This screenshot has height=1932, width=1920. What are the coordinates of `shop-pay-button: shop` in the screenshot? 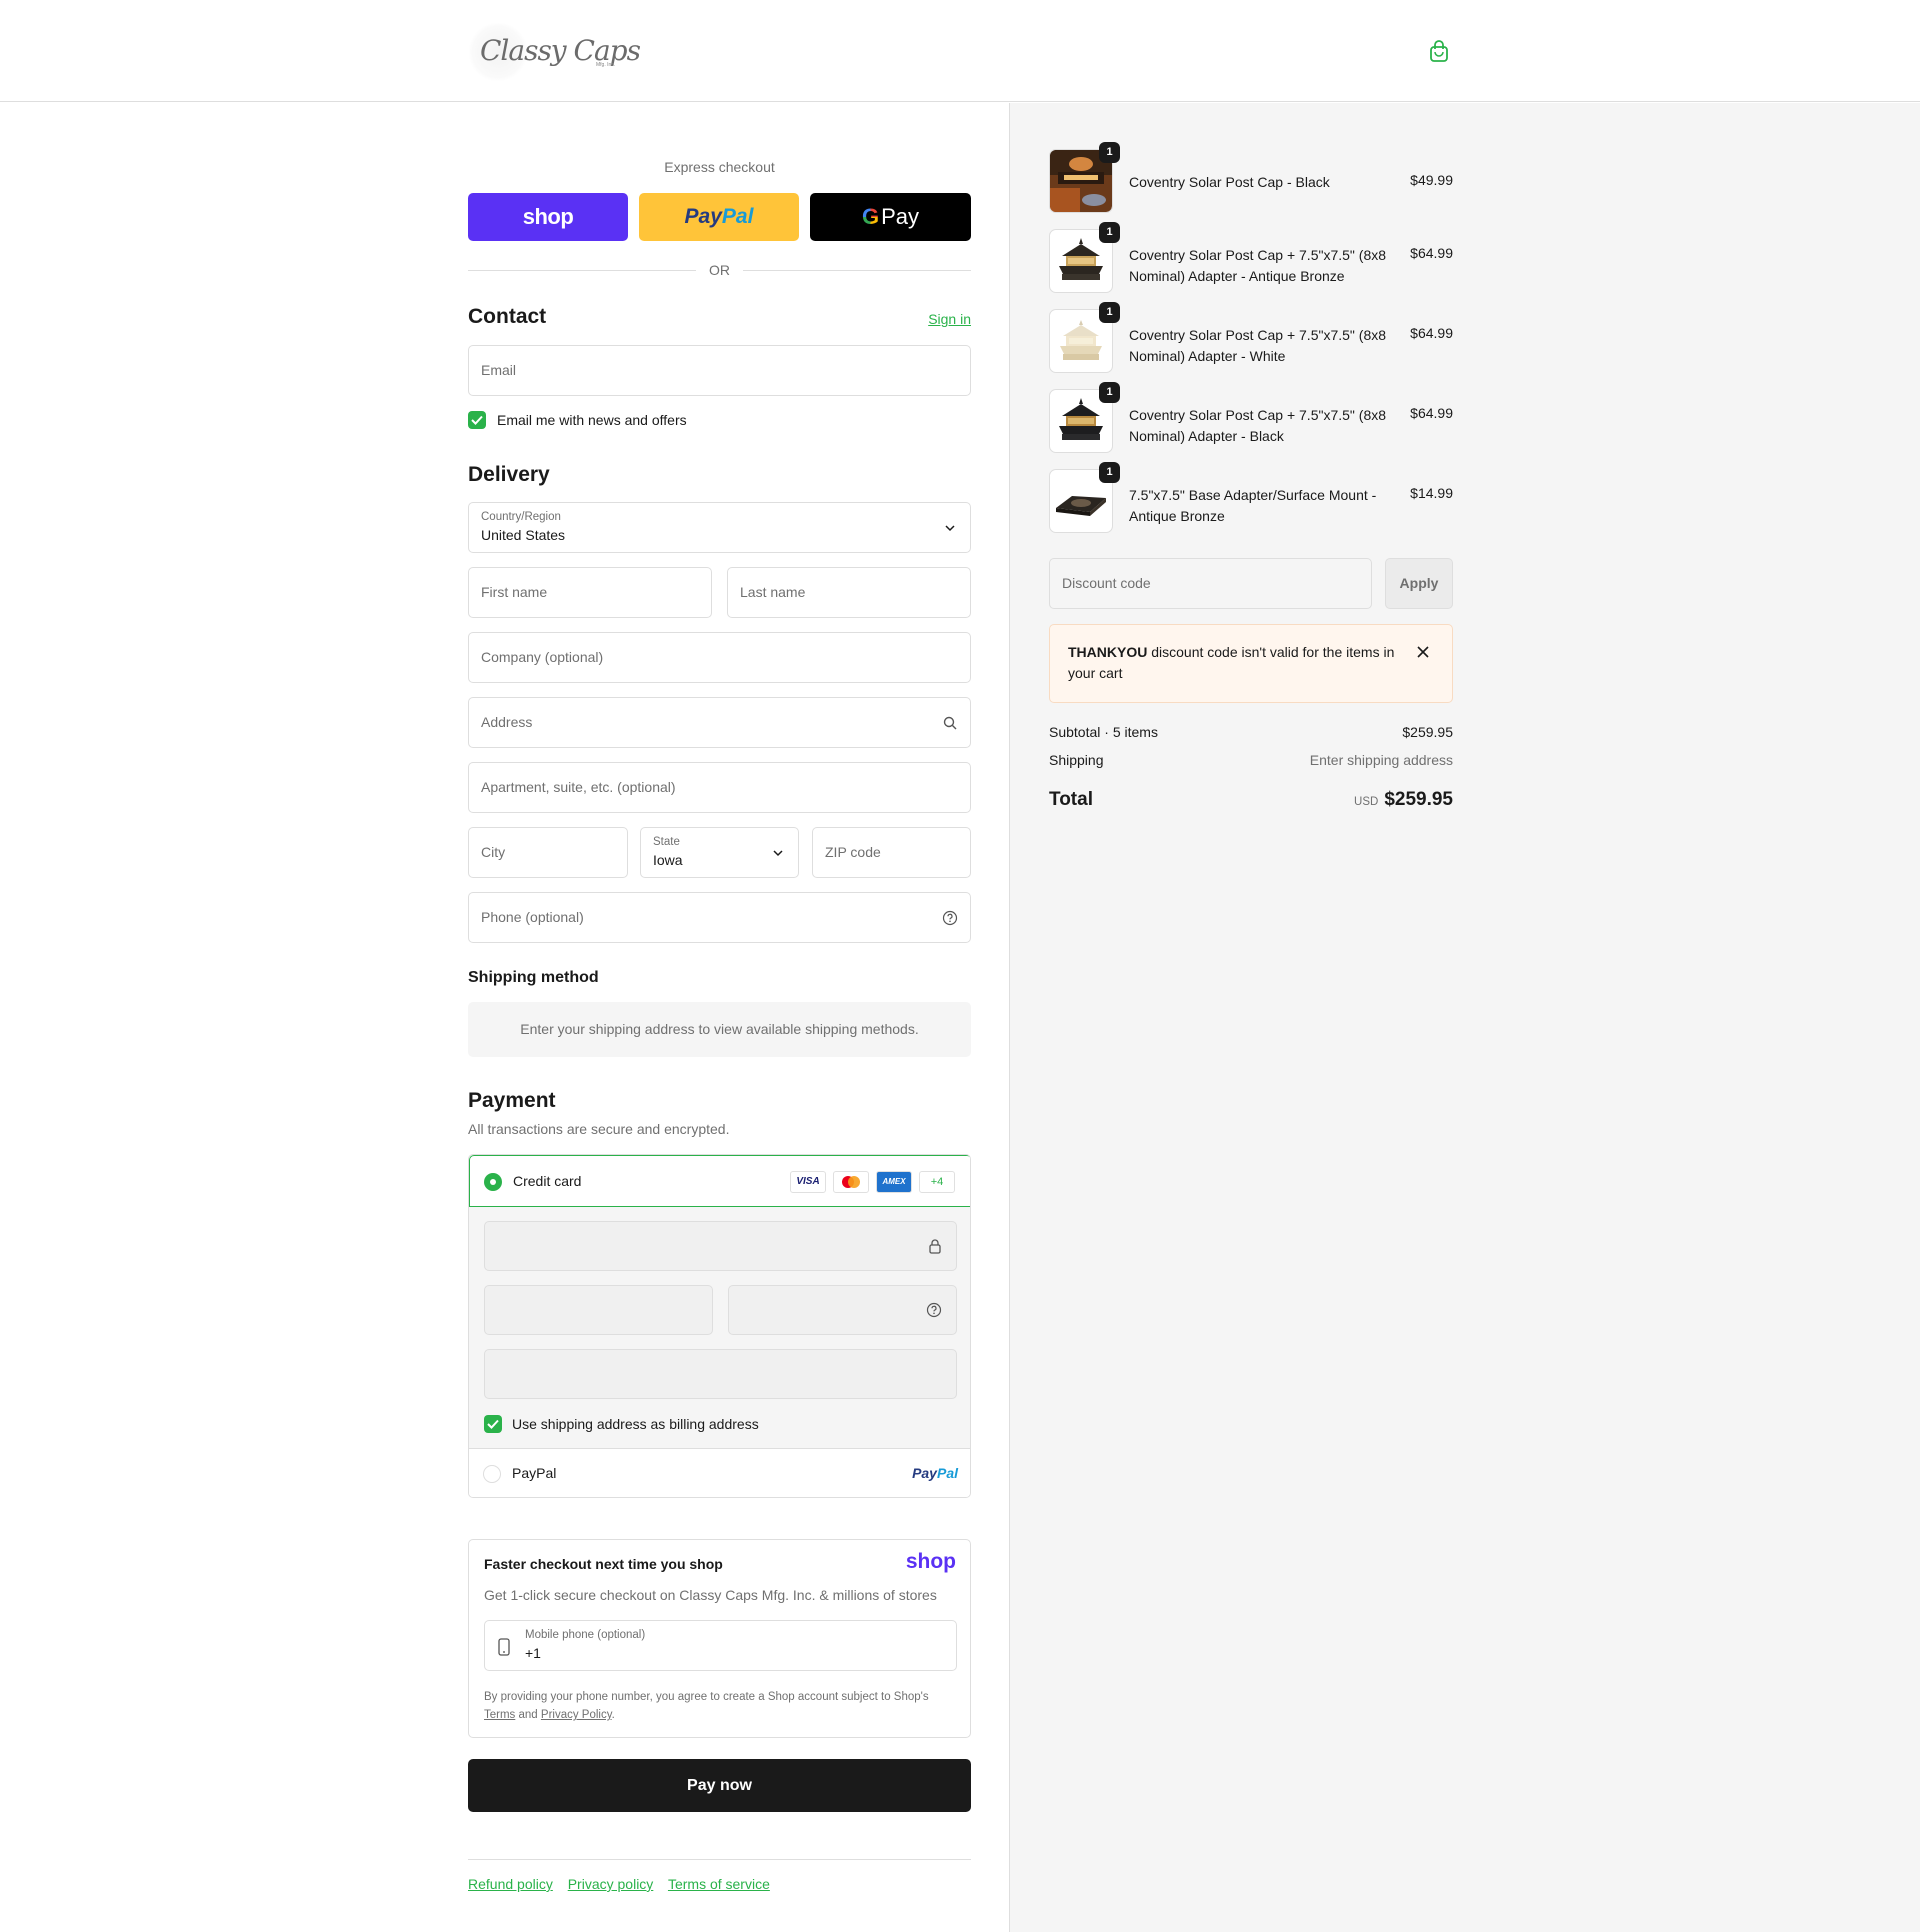 It's located at (548, 217).